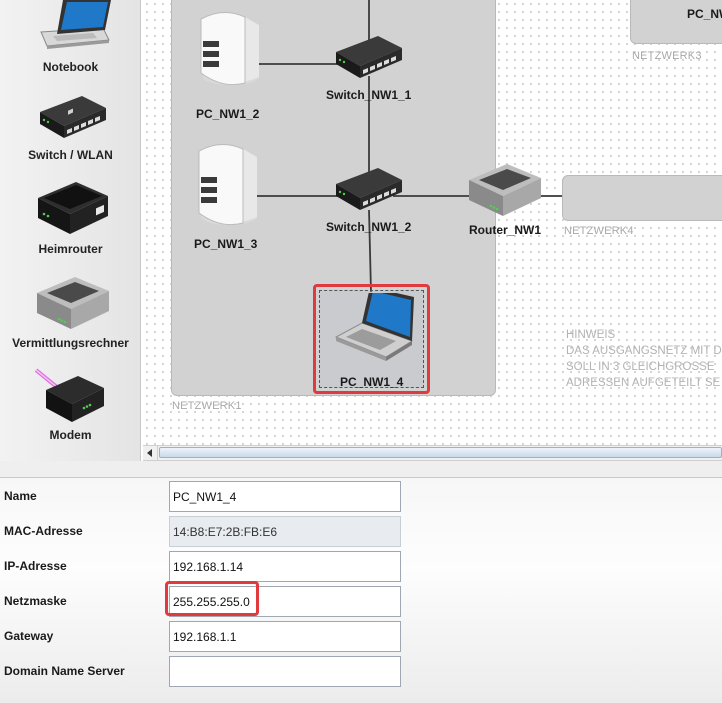 The image size is (722, 703). I want to click on property-row-name: Name, so click(361, 495).